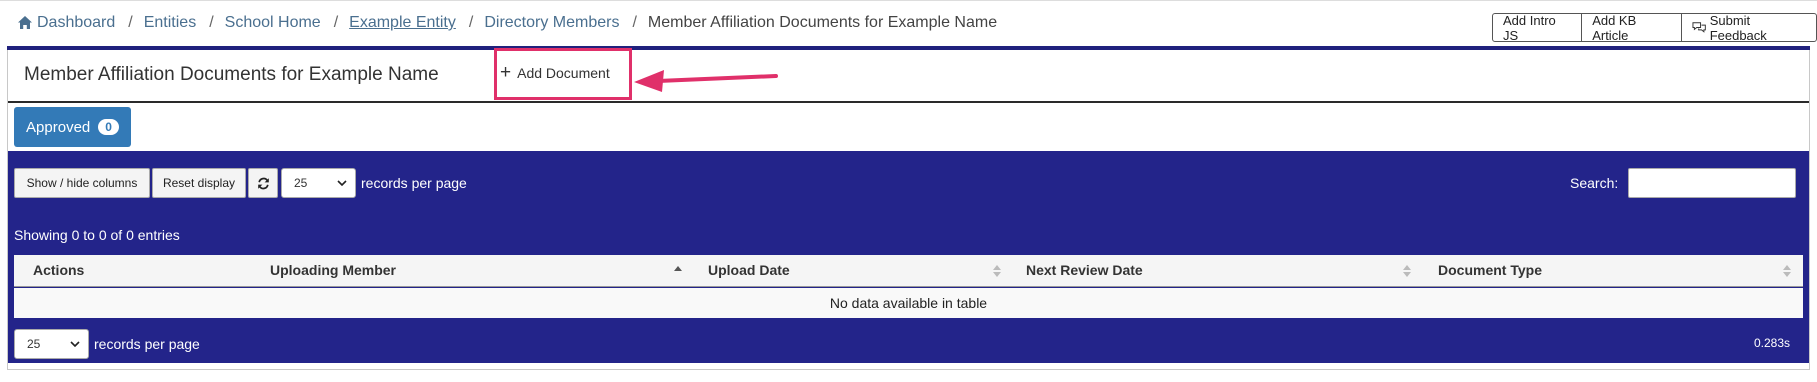  Describe the element at coordinates (563, 74) in the screenshot. I see `highlight-annotation-box` at that location.